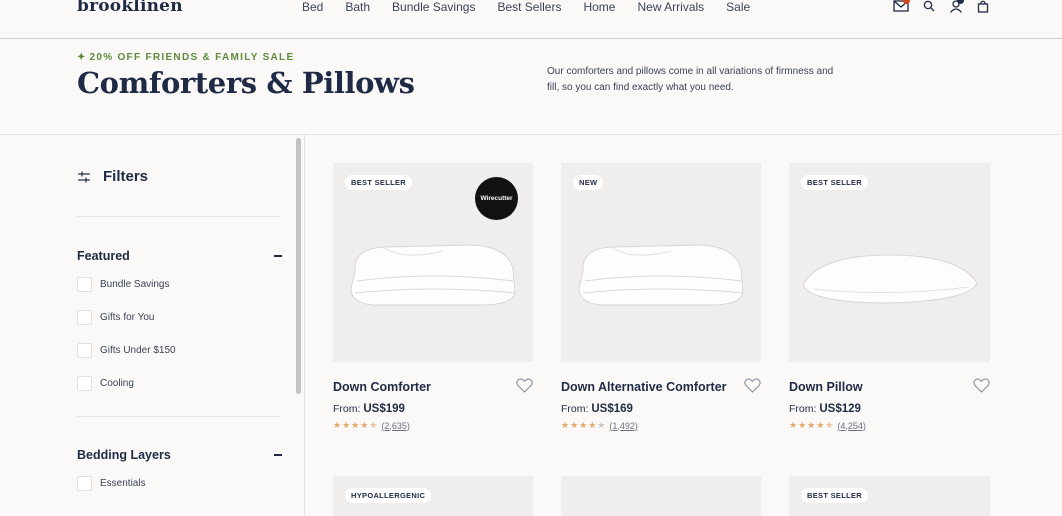 The image size is (1062, 516). What do you see at coordinates (661, 496) in the screenshot?
I see `product-image` at bounding box center [661, 496].